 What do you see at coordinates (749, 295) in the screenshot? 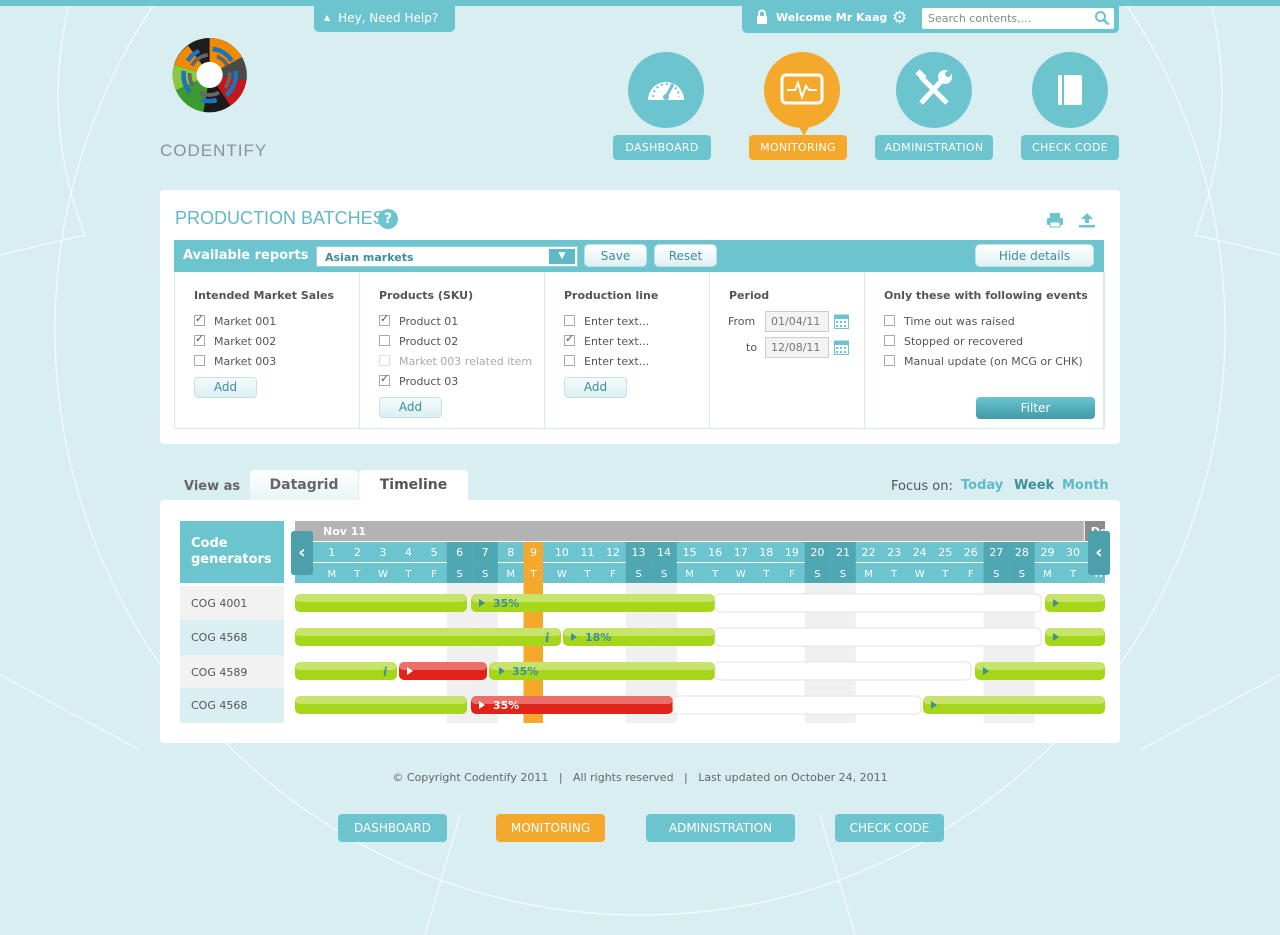
I see `period-heading: Period` at bounding box center [749, 295].